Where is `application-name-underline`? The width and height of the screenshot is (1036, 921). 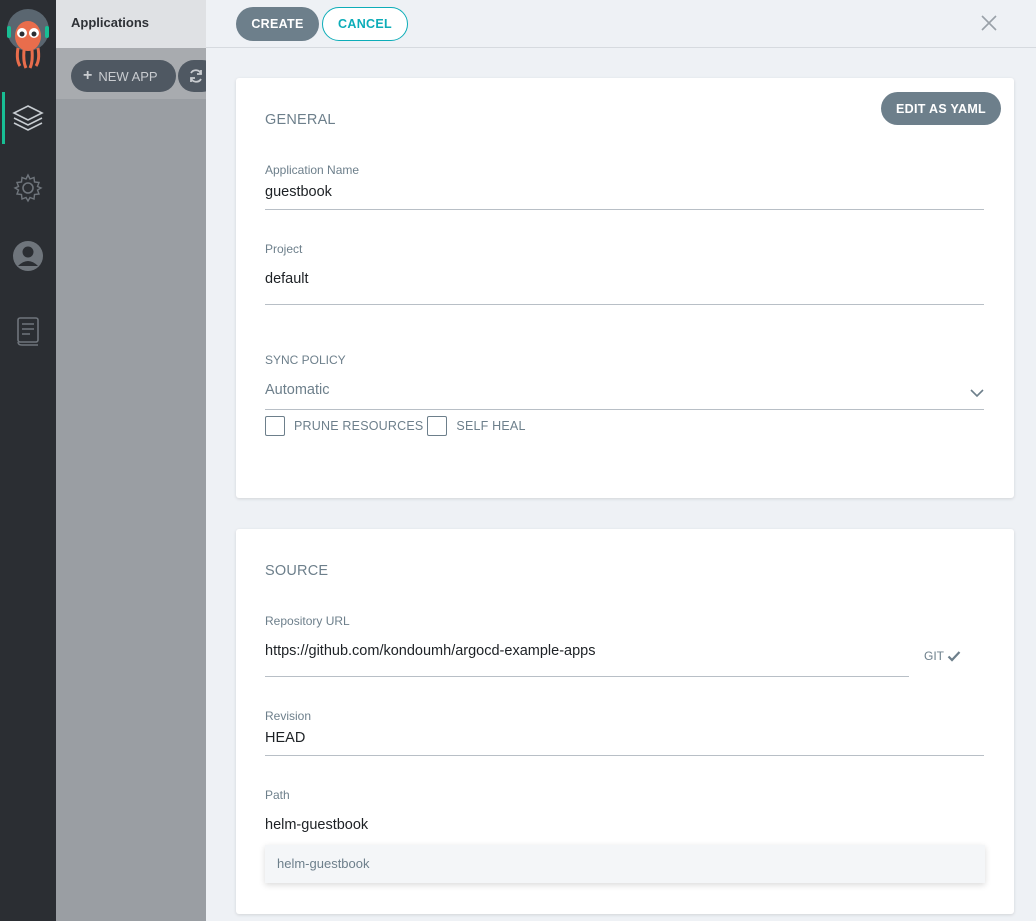
application-name-underline is located at coordinates (624, 209).